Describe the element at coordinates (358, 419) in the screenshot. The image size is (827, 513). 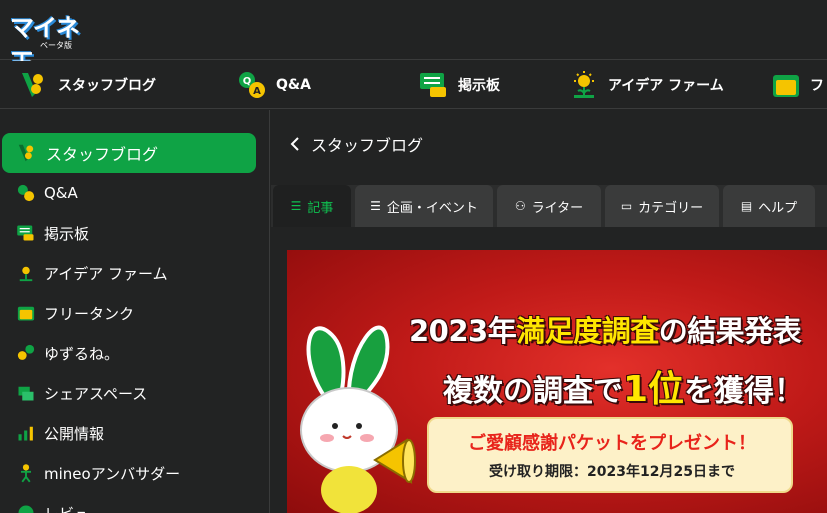
I see `mascot-image` at that location.